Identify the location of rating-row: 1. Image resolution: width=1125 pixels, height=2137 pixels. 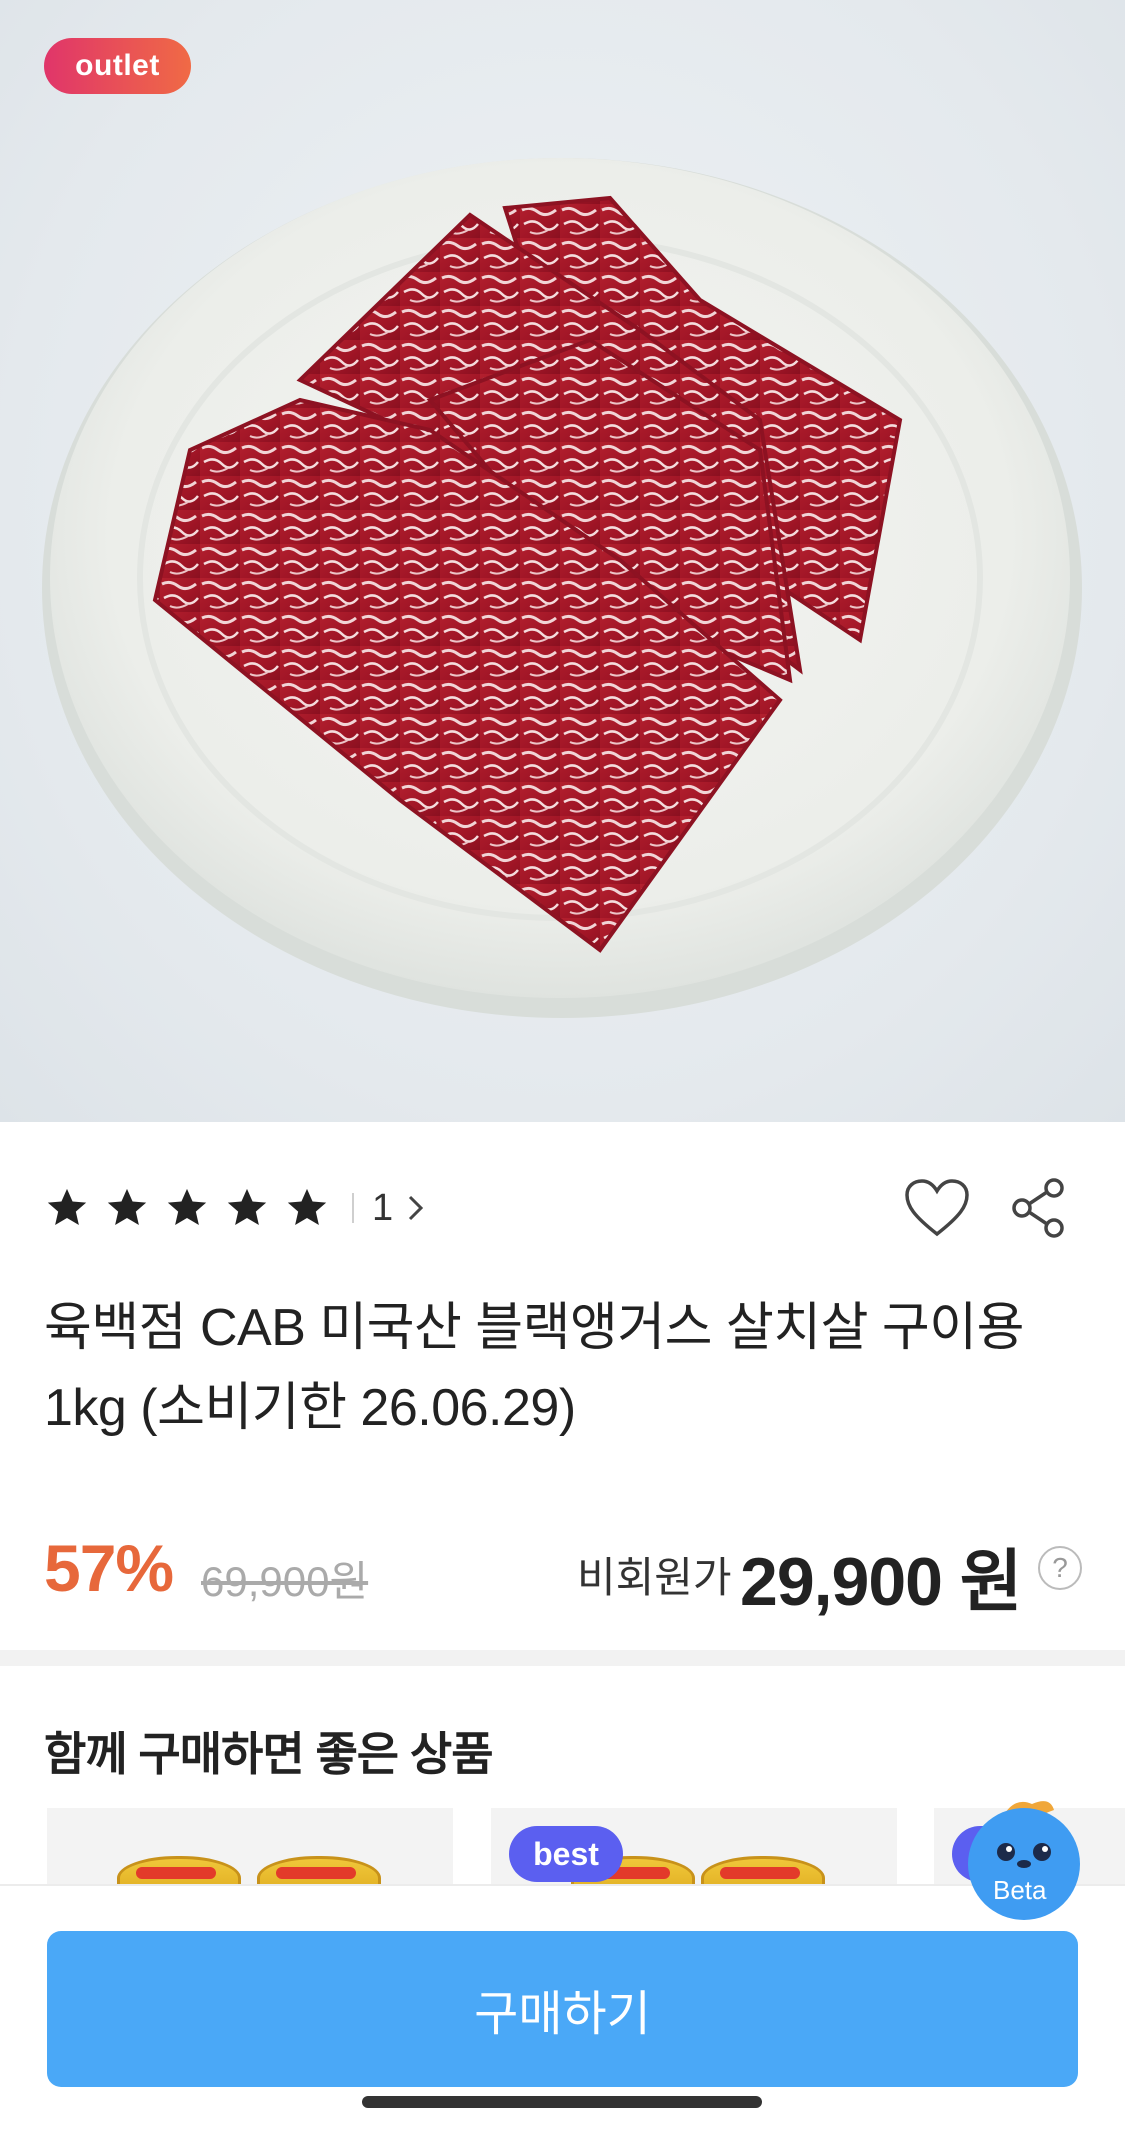
(234, 1208).